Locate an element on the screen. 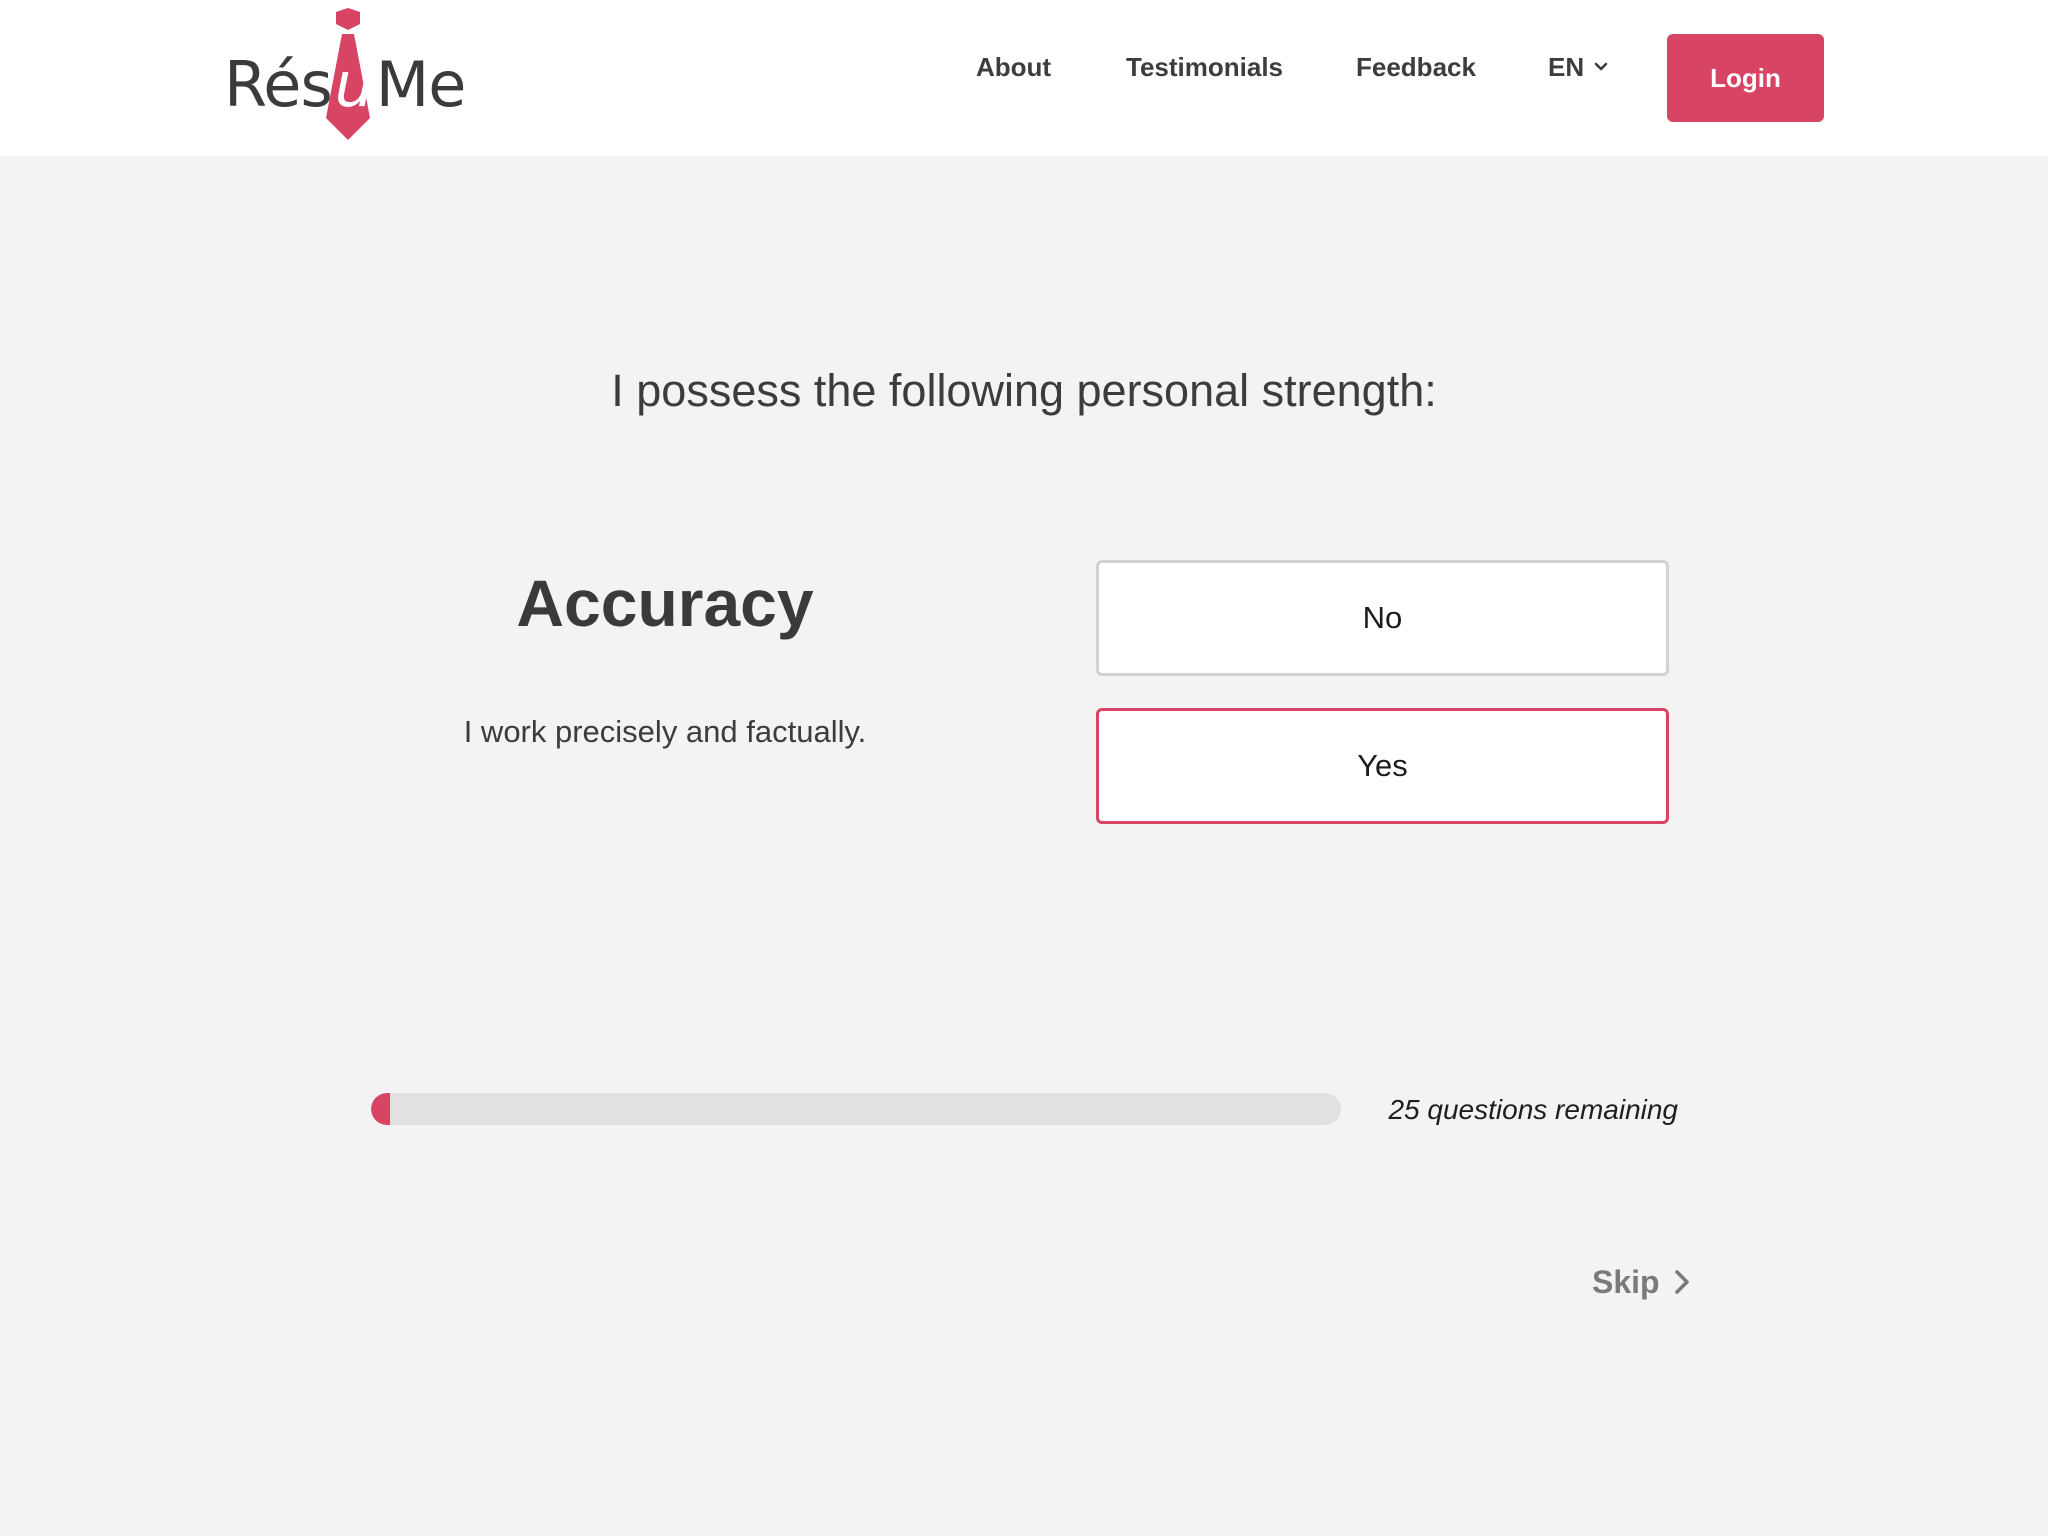 This screenshot has width=2048, height=1536. resume-logo: RésuMe is located at coordinates (345, 74).